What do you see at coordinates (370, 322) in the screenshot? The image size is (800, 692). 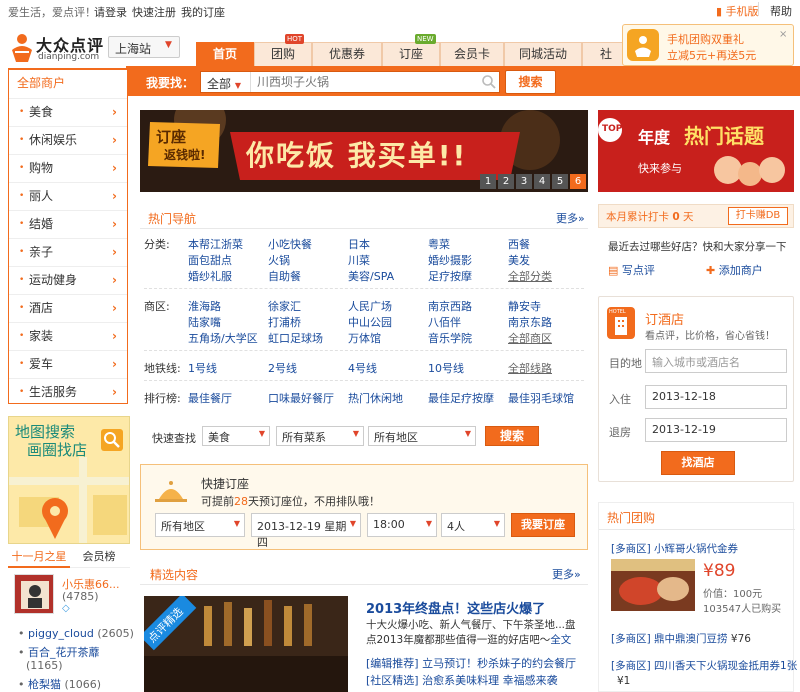 I see `district-link: 中山公园` at bounding box center [370, 322].